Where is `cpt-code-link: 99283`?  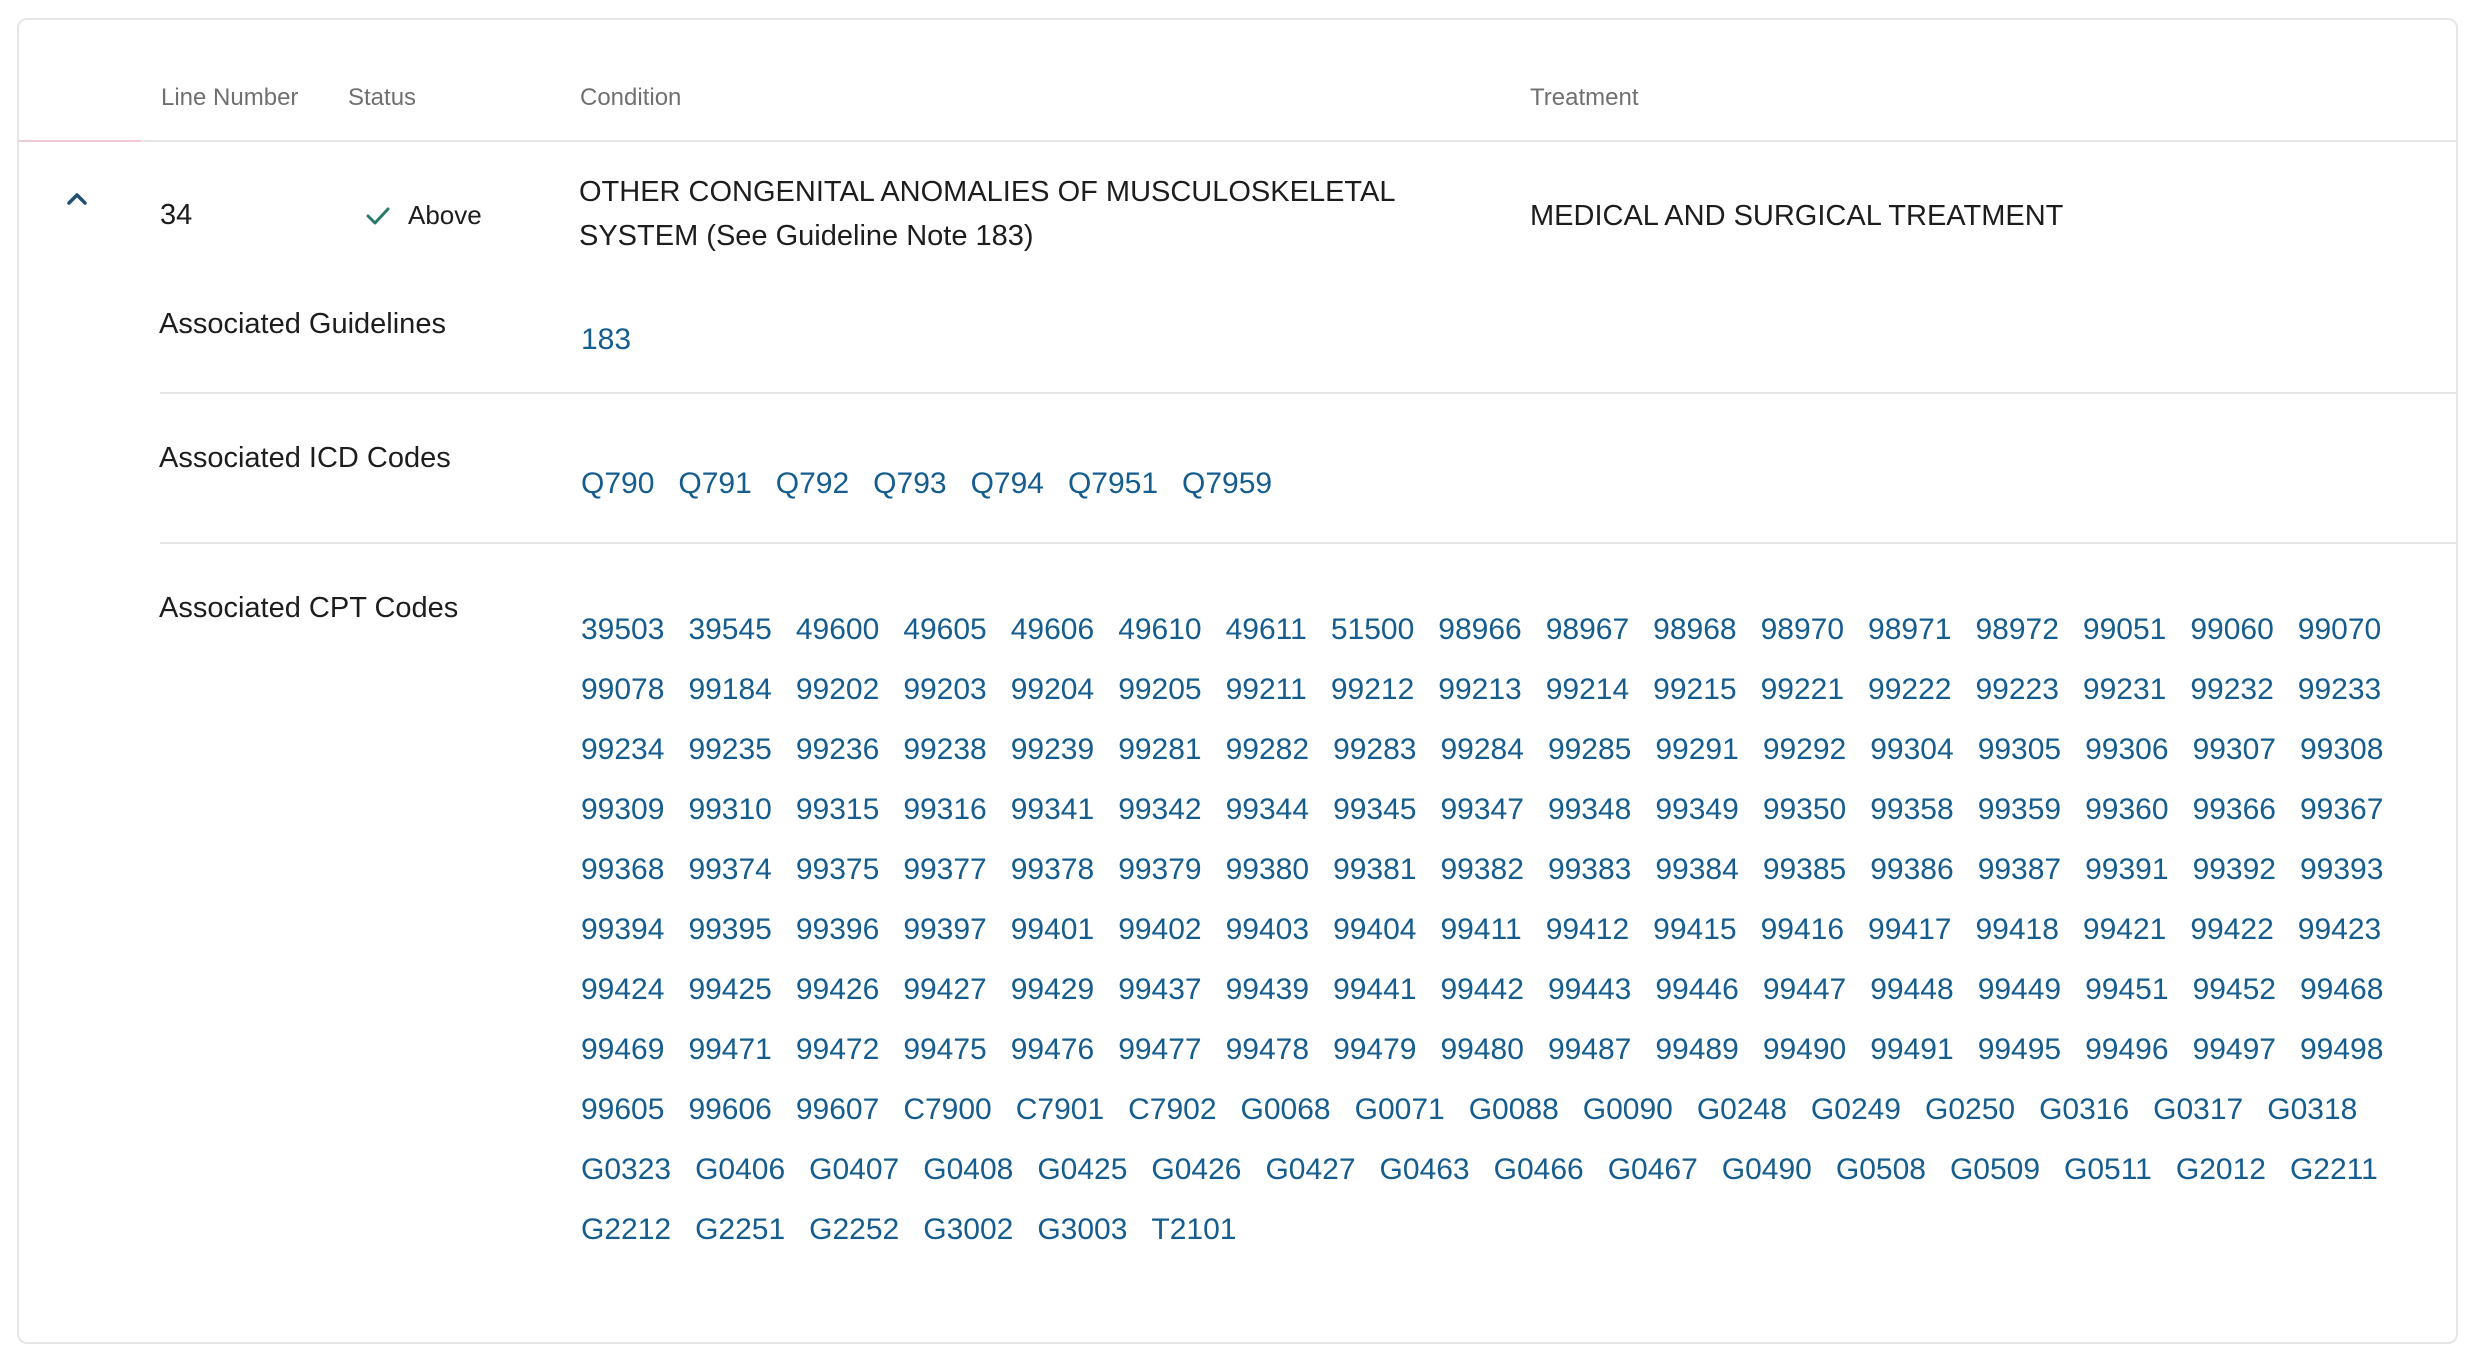
cpt-code-link: 99283 is located at coordinates (1374, 750).